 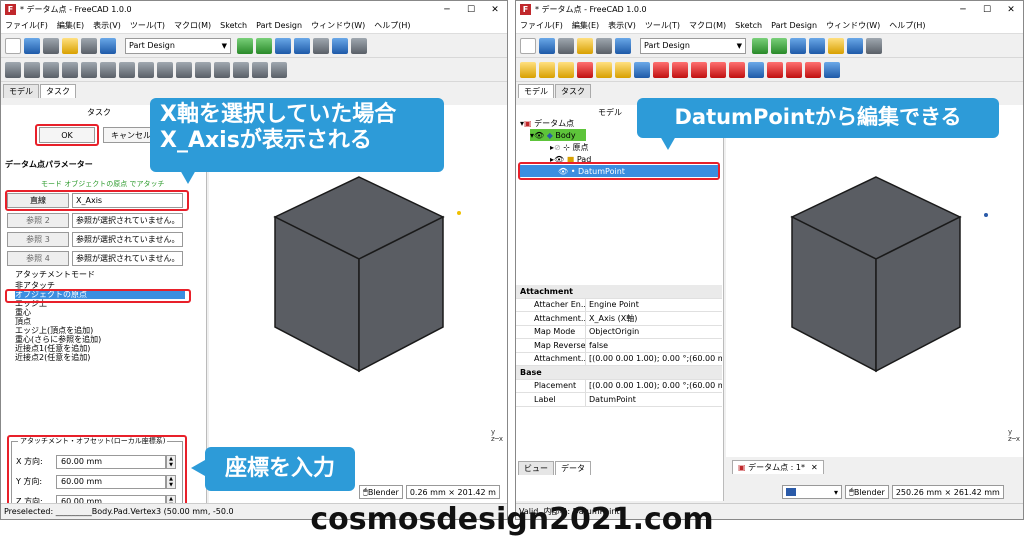 What do you see at coordinates (100, 321) in the screenshot?
I see `mode-item: 頂点` at bounding box center [100, 321].